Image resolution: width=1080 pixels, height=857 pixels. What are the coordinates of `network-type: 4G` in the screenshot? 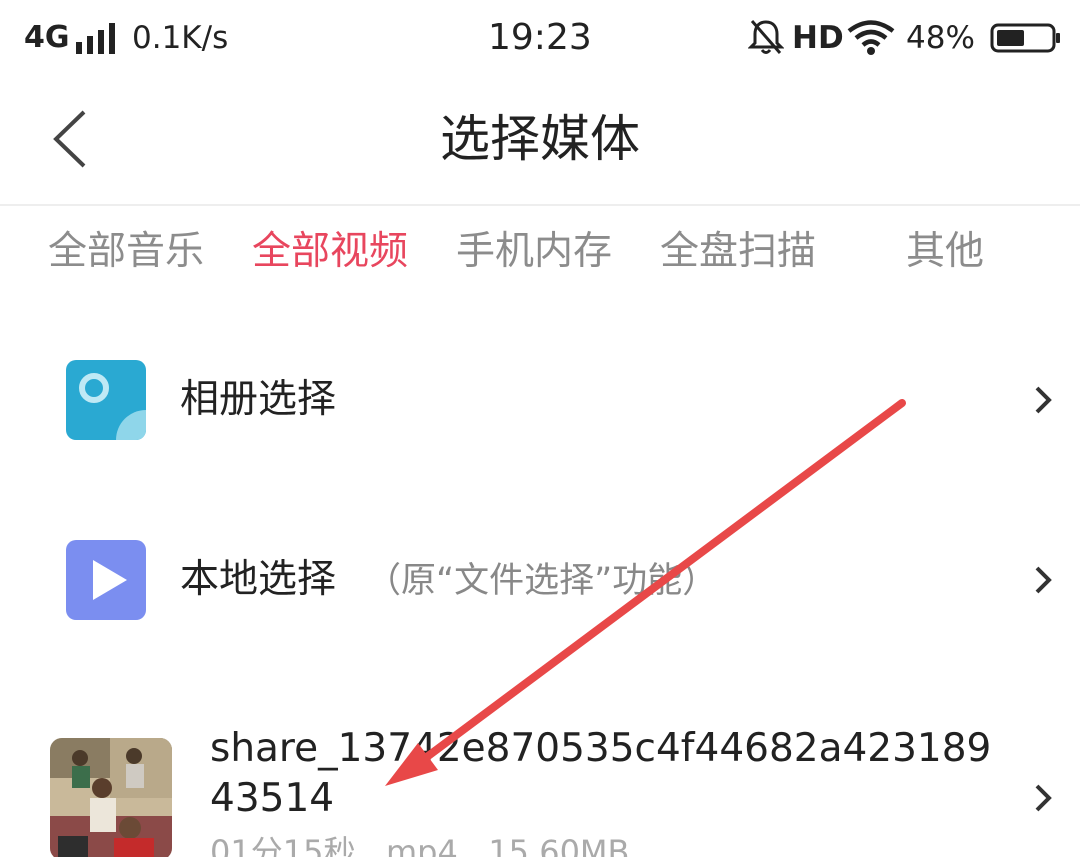 It's located at (47, 37).